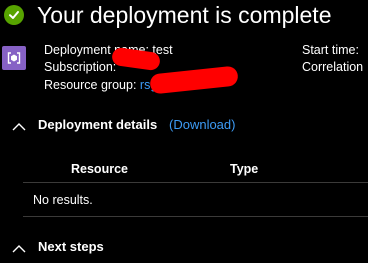 The width and height of the screenshot is (368, 263). What do you see at coordinates (90, 85) in the screenshot?
I see `resource-group-label: Resource group:` at bounding box center [90, 85].